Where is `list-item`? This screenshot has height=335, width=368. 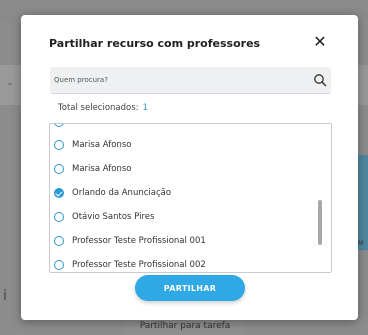
list-item is located at coordinates (185, 128).